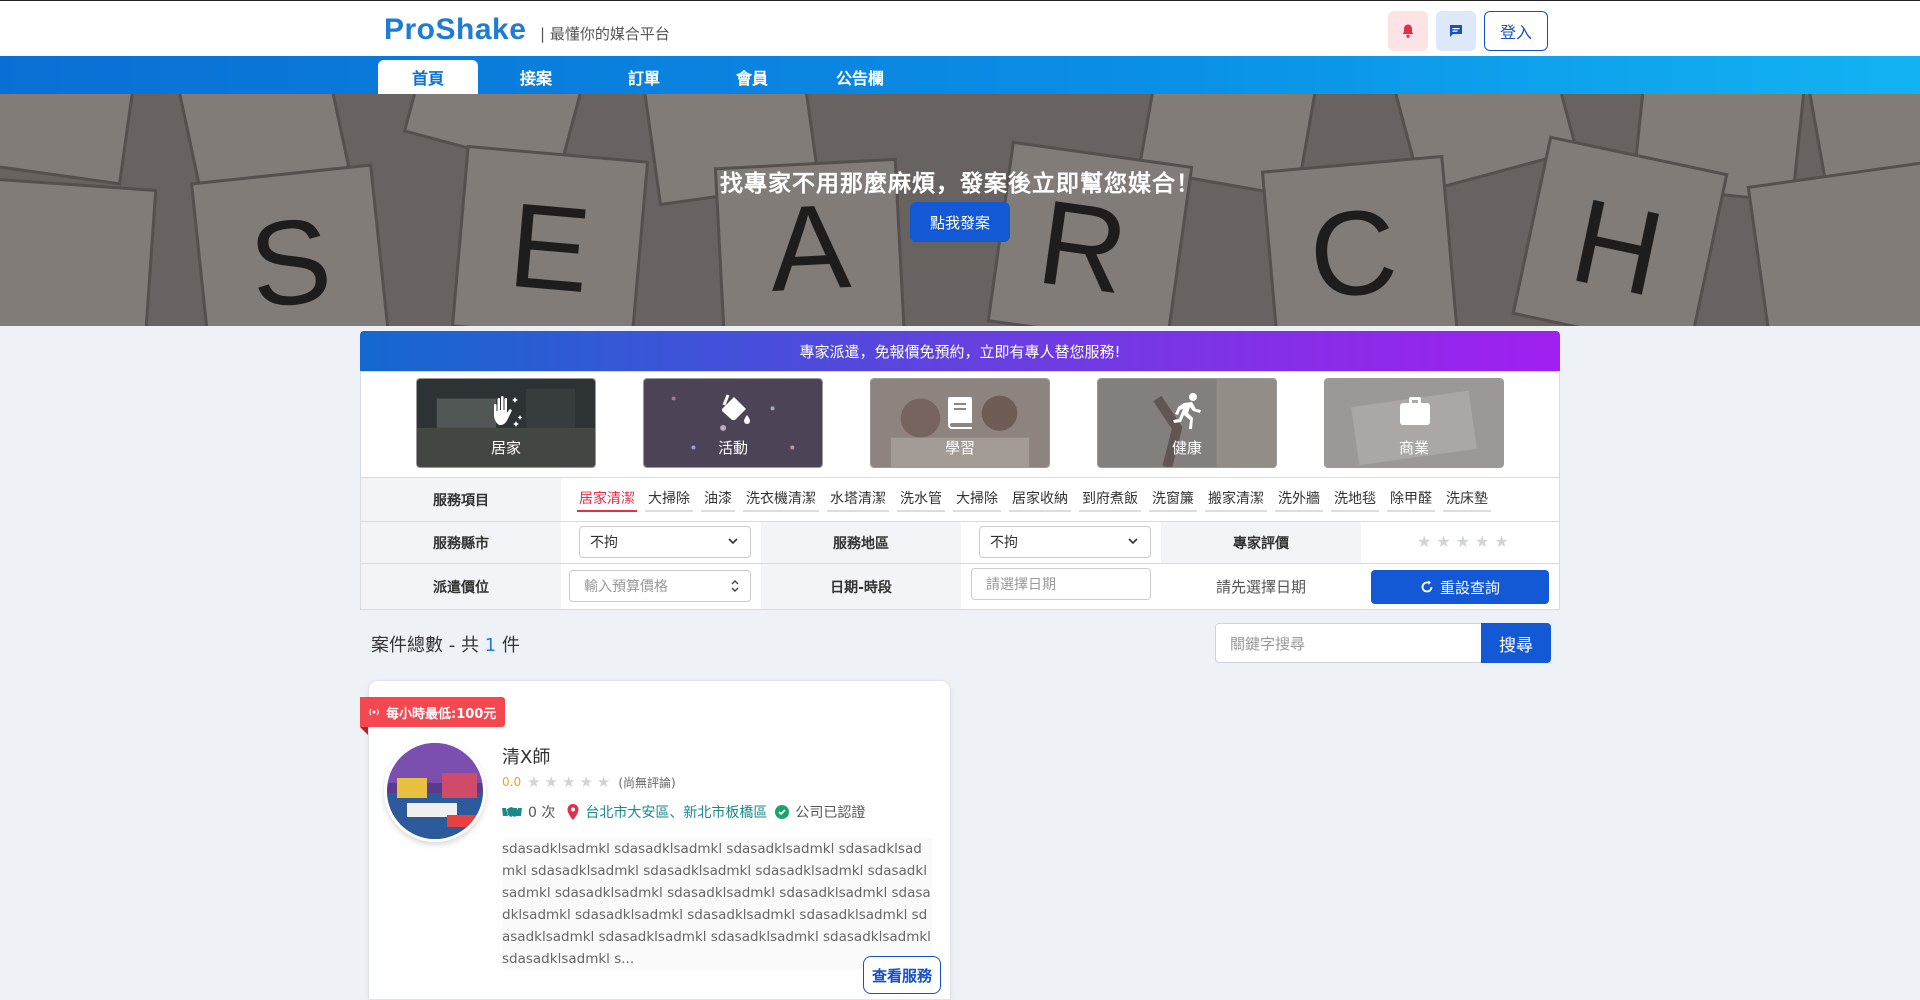 This screenshot has width=1920, height=1000. What do you see at coordinates (374, 712) in the screenshot?
I see `signal-icon` at bounding box center [374, 712].